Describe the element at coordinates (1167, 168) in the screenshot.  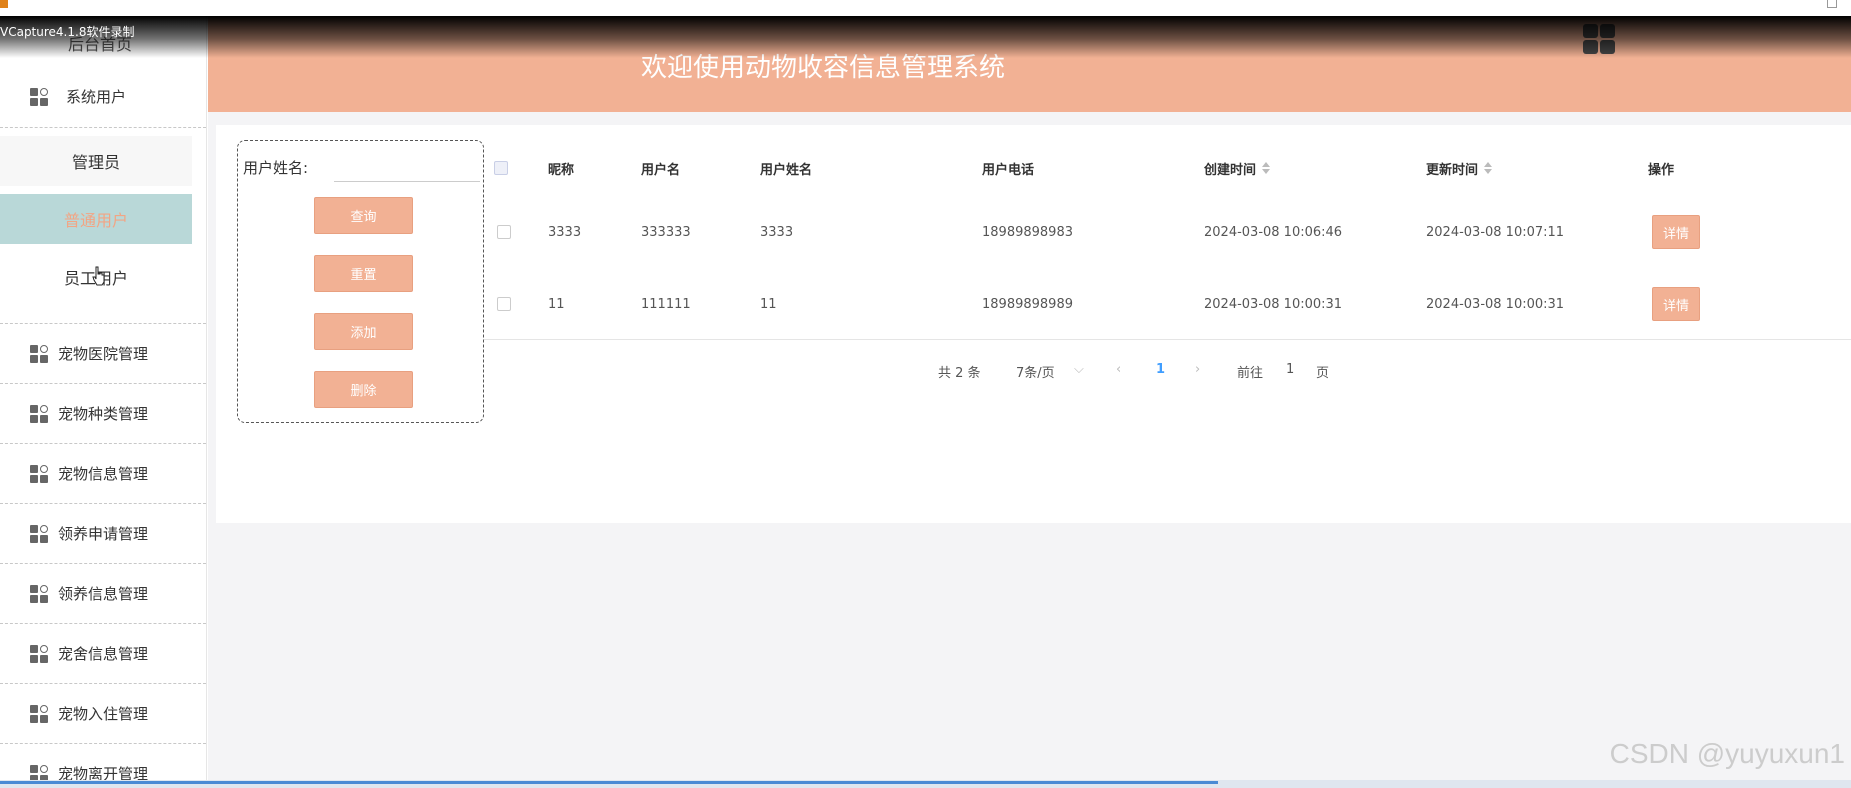
I see `table-header-row: 昵称 用户名 用户姓名 用户电话 创建时间 更新时间 操作` at that location.